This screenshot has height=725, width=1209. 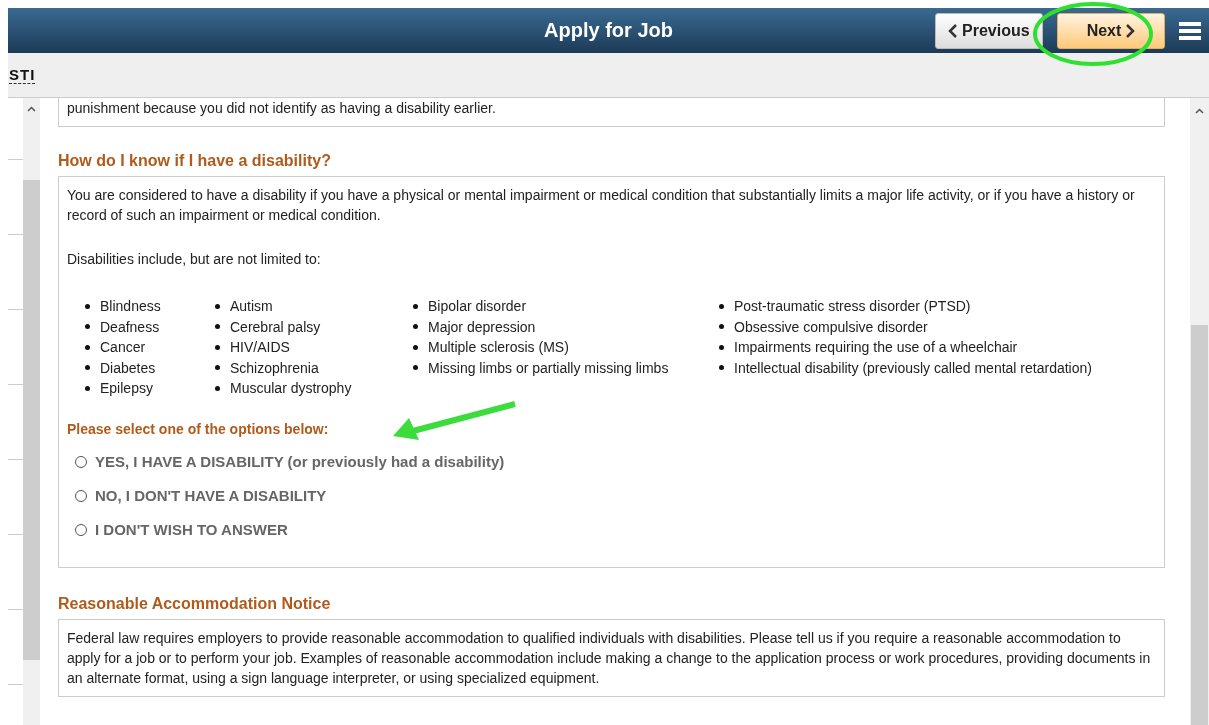 What do you see at coordinates (989, 30) in the screenshot?
I see `previous-button: Previous` at bounding box center [989, 30].